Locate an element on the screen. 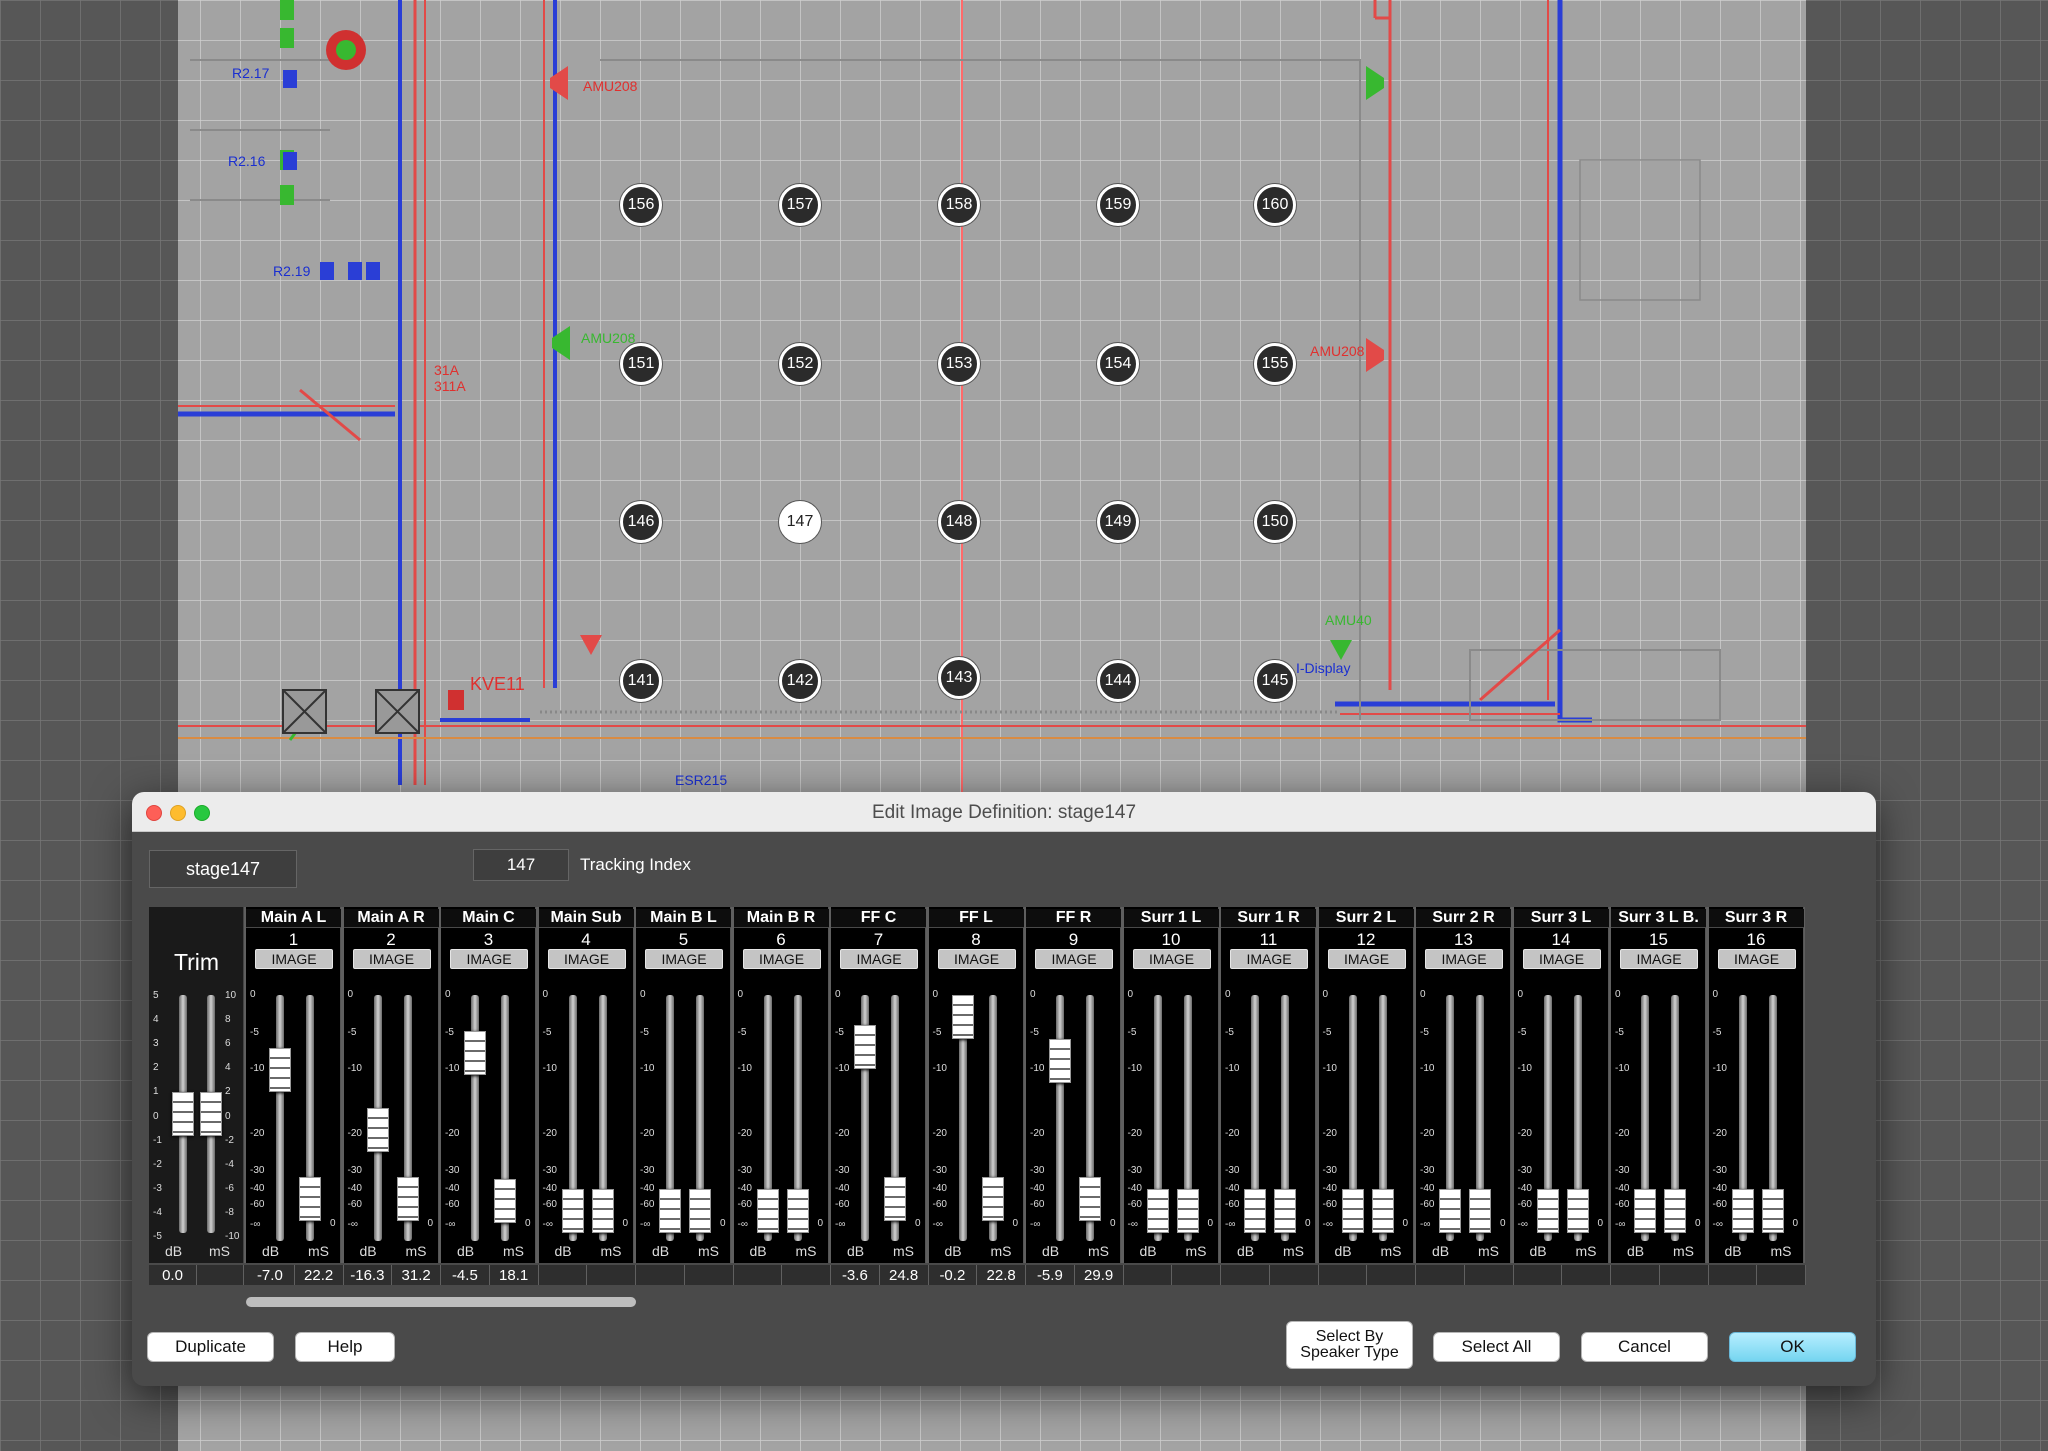  select-all-button: Select All is located at coordinates (1496, 1347).